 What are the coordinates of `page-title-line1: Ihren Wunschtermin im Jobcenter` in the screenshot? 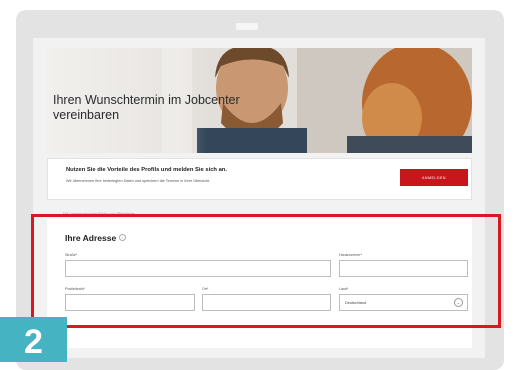 It's located at (146, 100).